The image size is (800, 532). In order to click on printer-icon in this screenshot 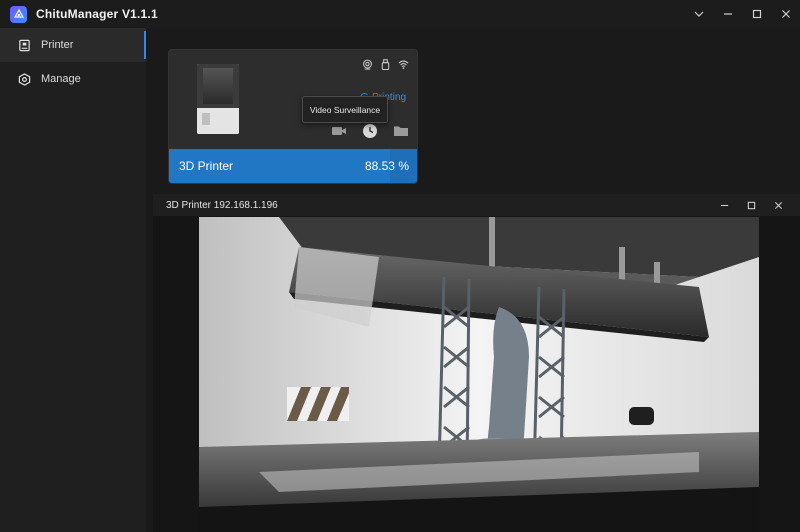, I will do `click(24, 45)`.